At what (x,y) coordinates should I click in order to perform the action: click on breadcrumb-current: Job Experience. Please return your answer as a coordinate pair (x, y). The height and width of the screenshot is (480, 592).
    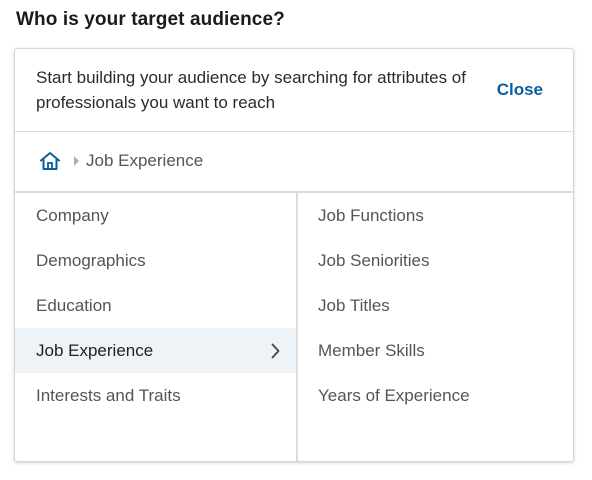
    Looking at the image, I should click on (145, 160).